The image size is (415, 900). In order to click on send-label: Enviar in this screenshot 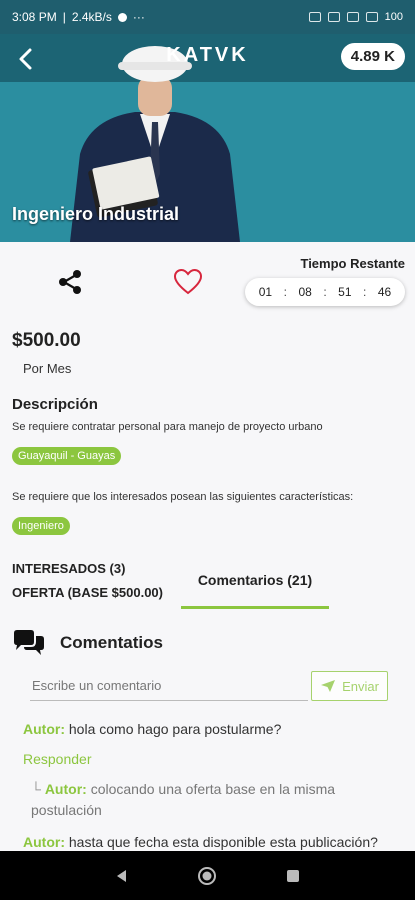, I will do `click(360, 686)`.